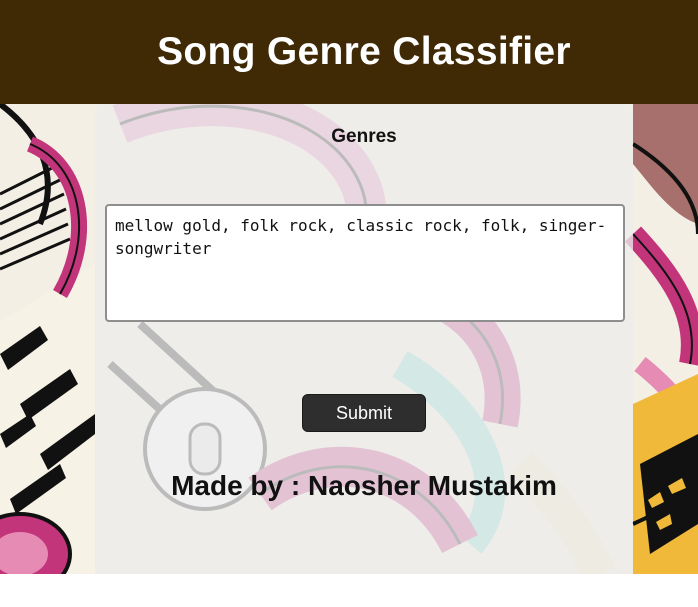 The image size is (698, 607). What do you see at coordinates (364, 51) in the screenshot?
I see `page-title: Song Genre Classifier` at bounding box center [364, 51].